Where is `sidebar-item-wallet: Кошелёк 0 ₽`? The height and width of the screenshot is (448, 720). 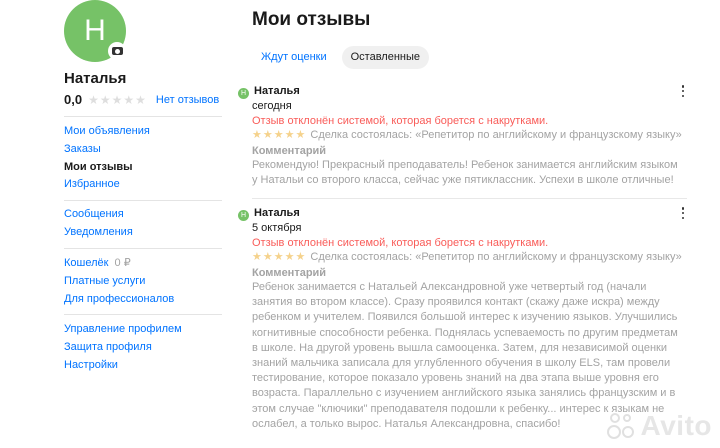
sidebar-item-wallet: Кошелёк 0 ₽ is located at coordinates (119, 264).